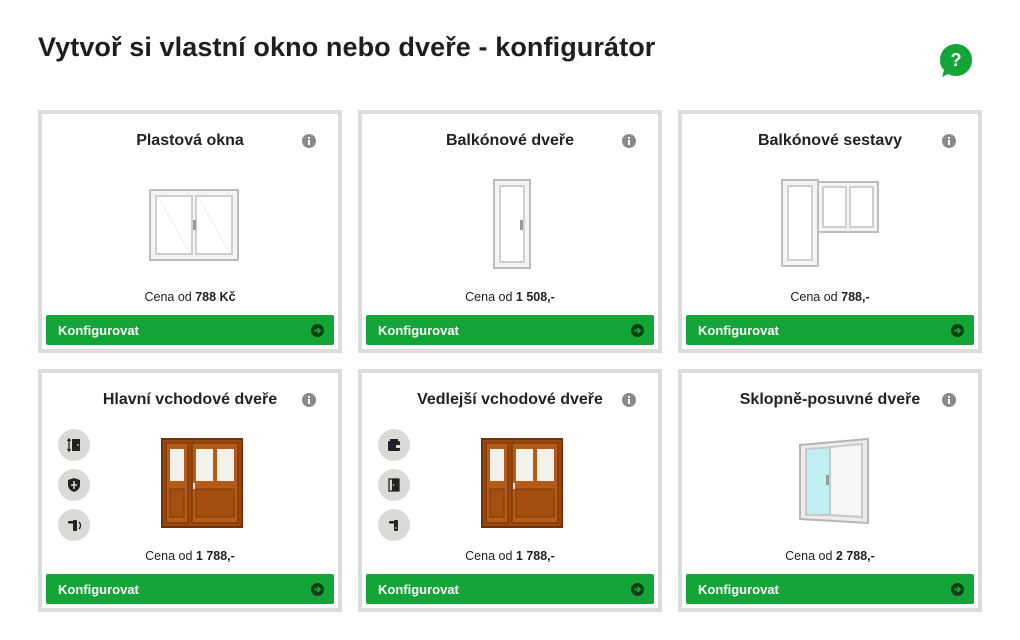  I want to click on price-text: Cena od 788 Kč, so click(190, 297).